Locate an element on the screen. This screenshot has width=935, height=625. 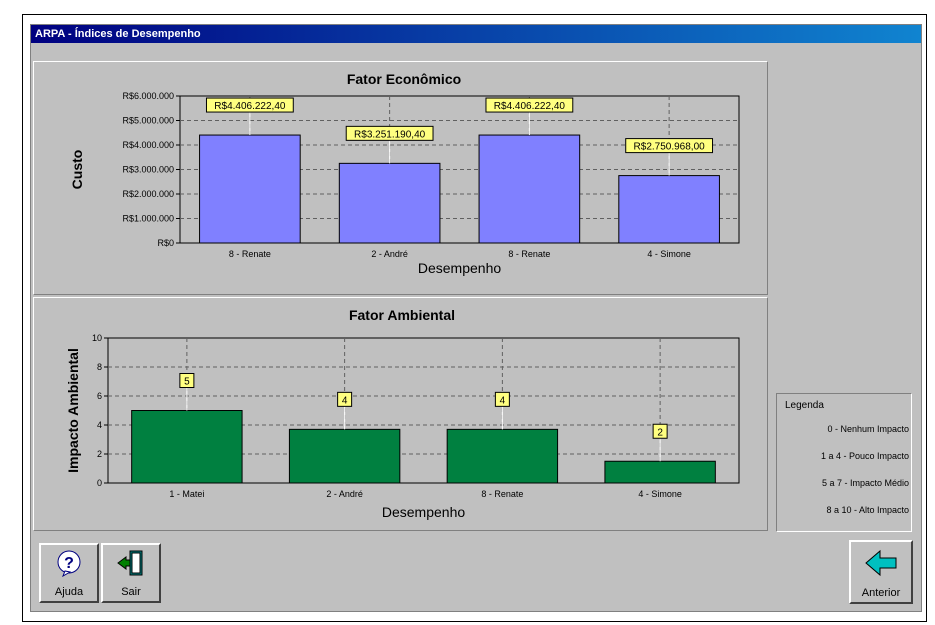
exit-button: Sair is located at coordinates (131, 573).